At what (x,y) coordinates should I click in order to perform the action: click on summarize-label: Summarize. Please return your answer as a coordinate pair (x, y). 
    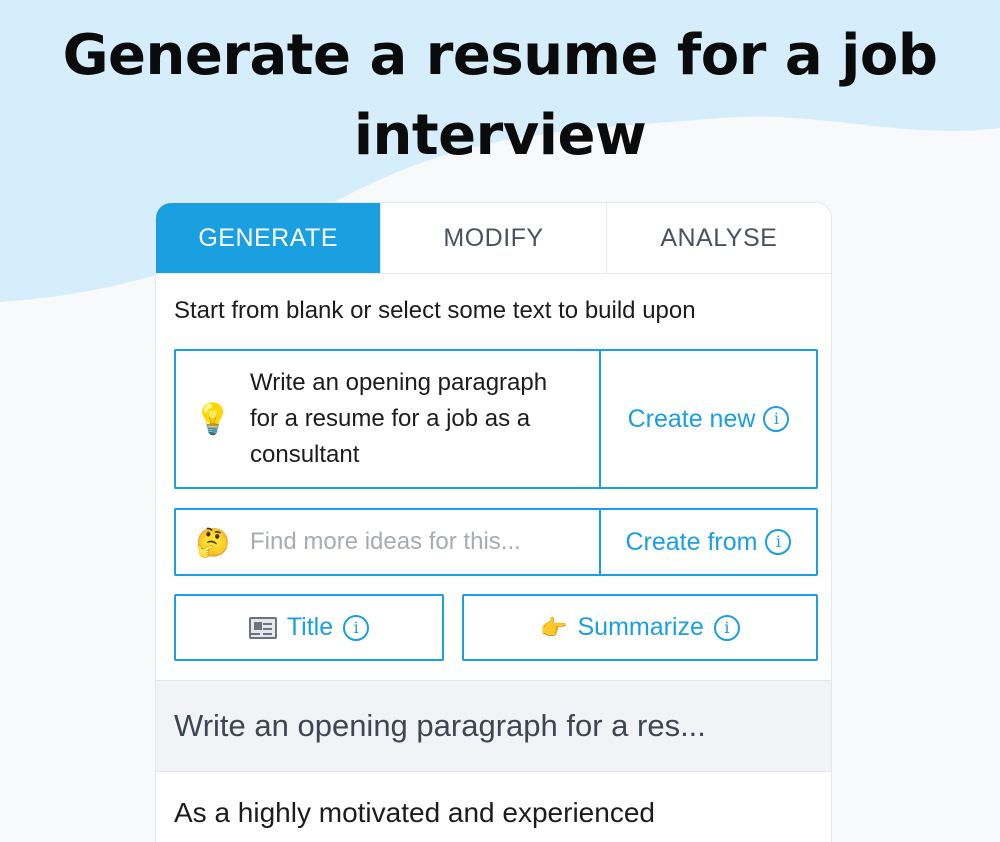
    Looking at the image, I should click on (640, 627).